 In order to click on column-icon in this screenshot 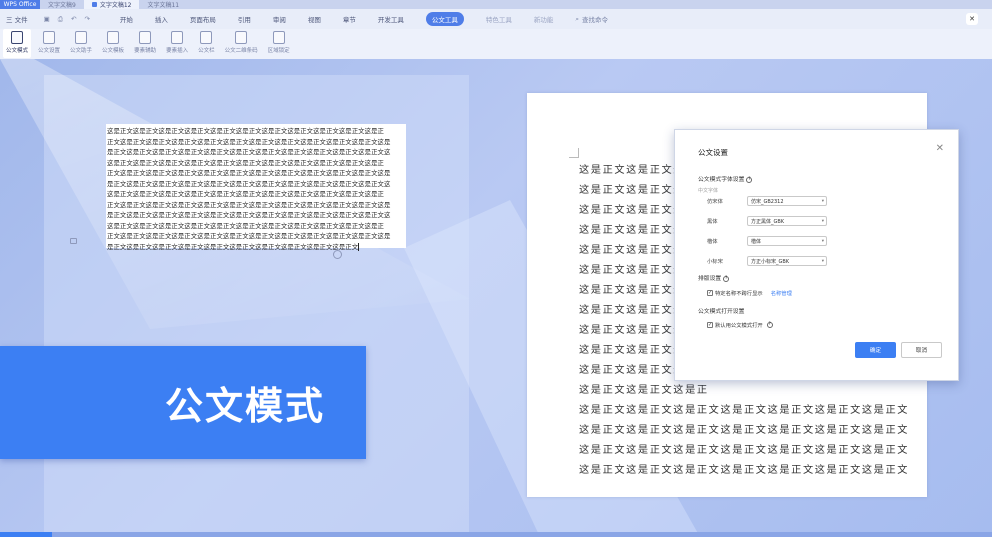, I will do `click(206, 37)`.